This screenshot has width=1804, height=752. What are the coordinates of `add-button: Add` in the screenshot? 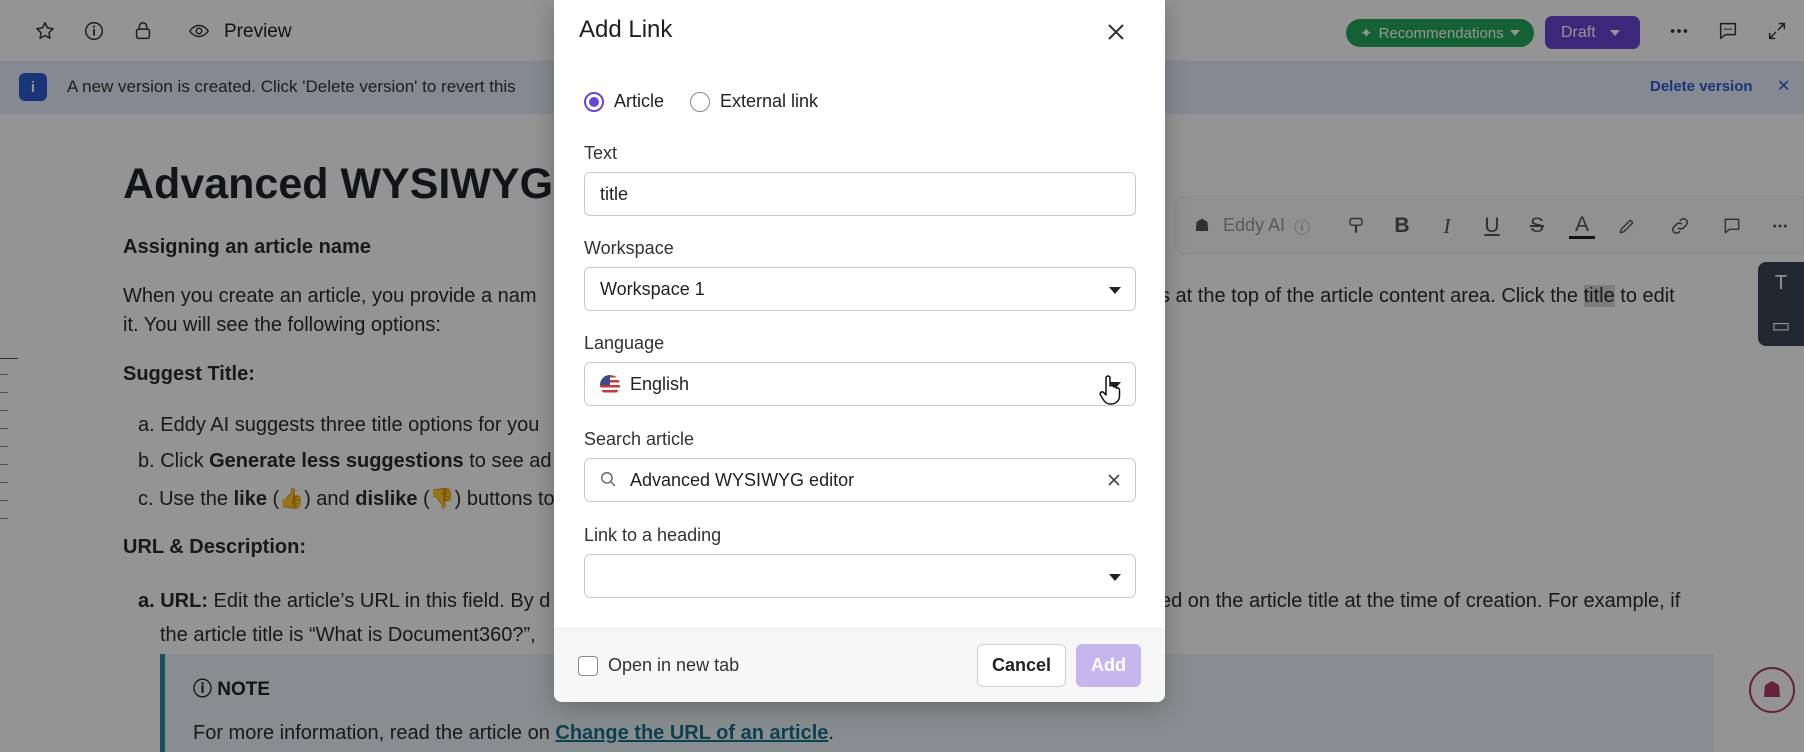 It's located at (1108, 665).